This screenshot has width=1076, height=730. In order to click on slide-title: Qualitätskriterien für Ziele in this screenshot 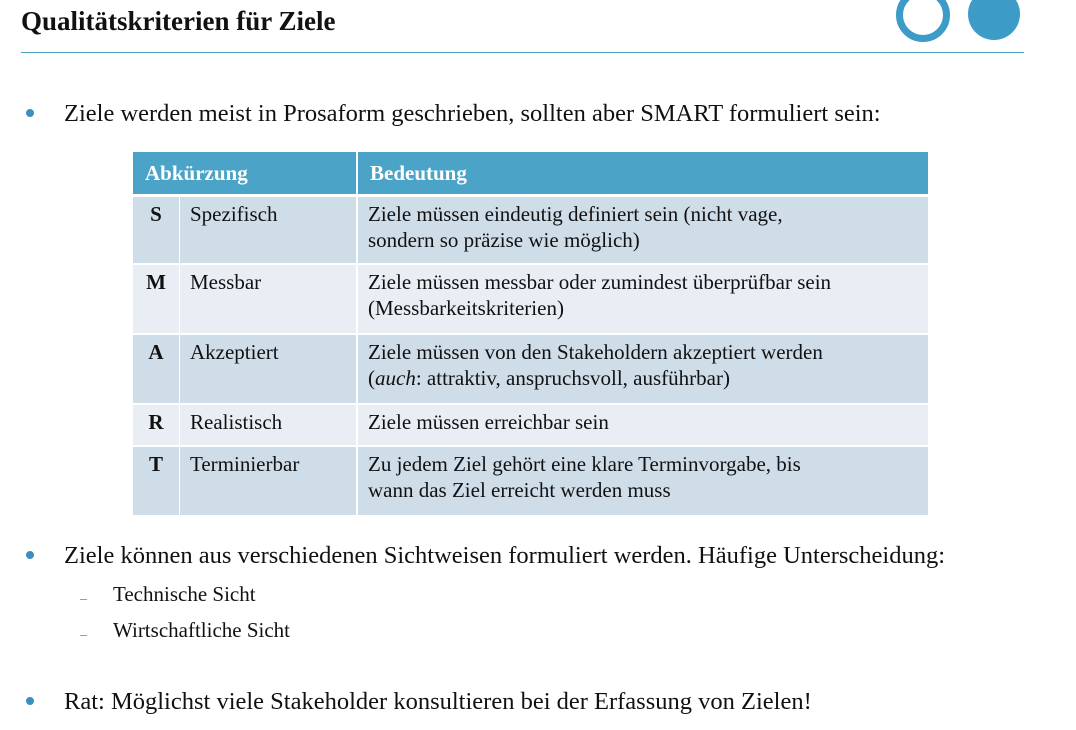, I will do `click(178, 21)`.